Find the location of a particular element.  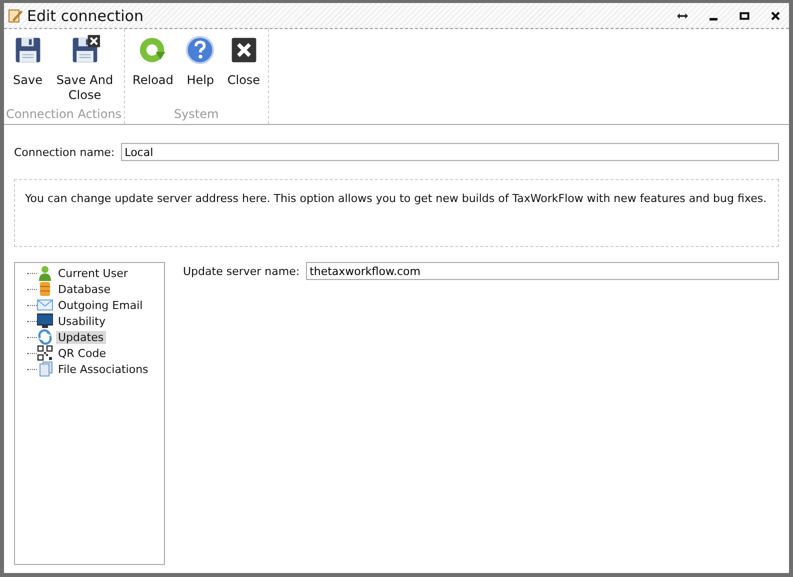

reload-icon is located at coordinates (153, 50).